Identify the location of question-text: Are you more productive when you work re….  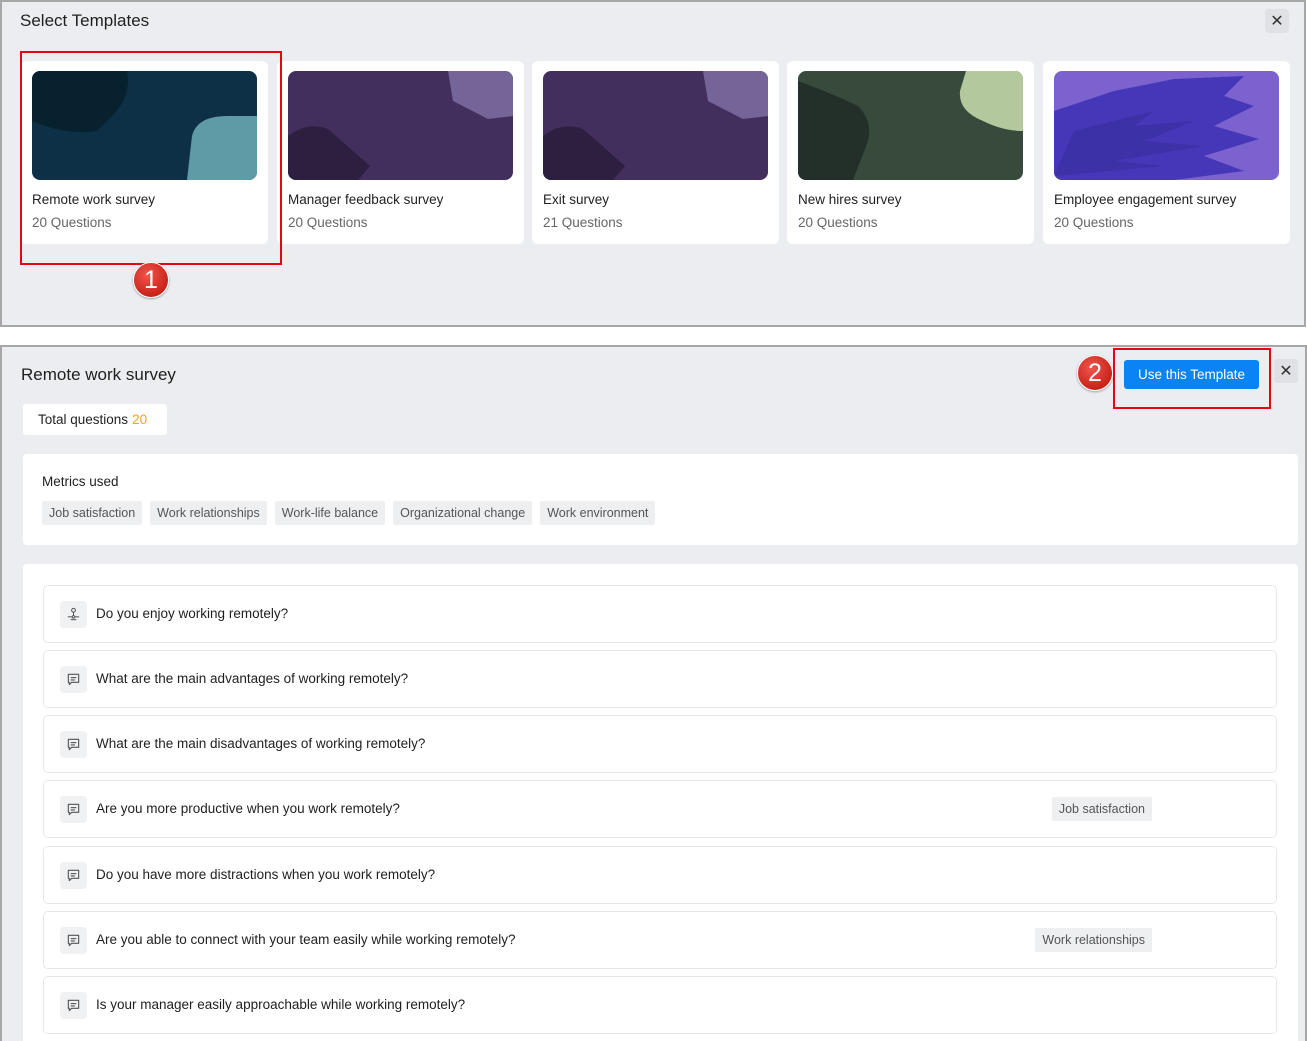
(248, 808).